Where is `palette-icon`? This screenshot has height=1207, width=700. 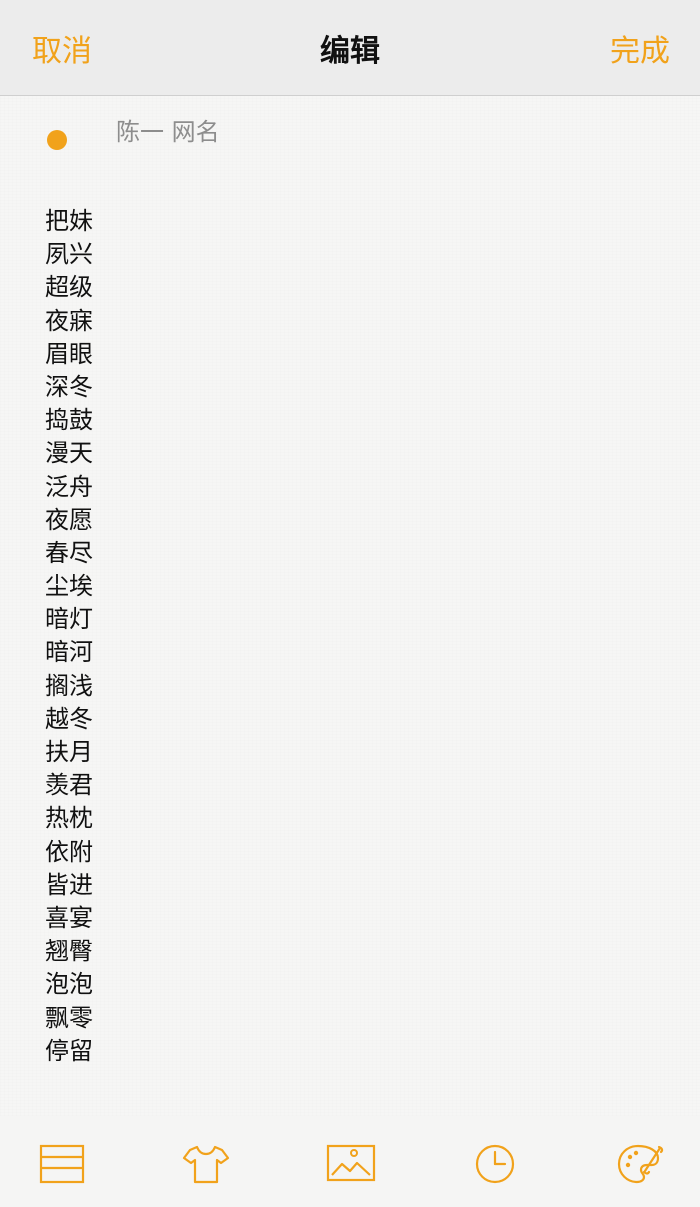
palette-icon is located at coordinates (639, 1164).